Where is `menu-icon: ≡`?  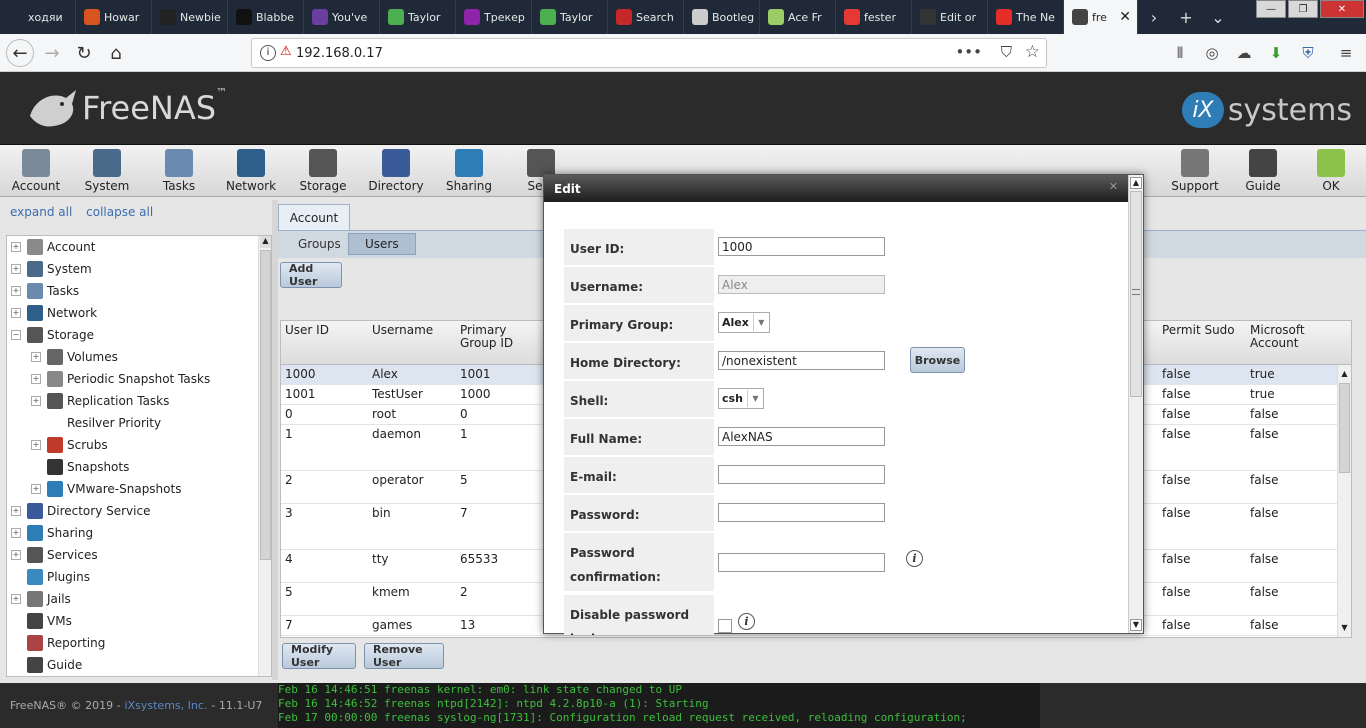
menu-icon: ≡ is located at coordinates (1346, 53).